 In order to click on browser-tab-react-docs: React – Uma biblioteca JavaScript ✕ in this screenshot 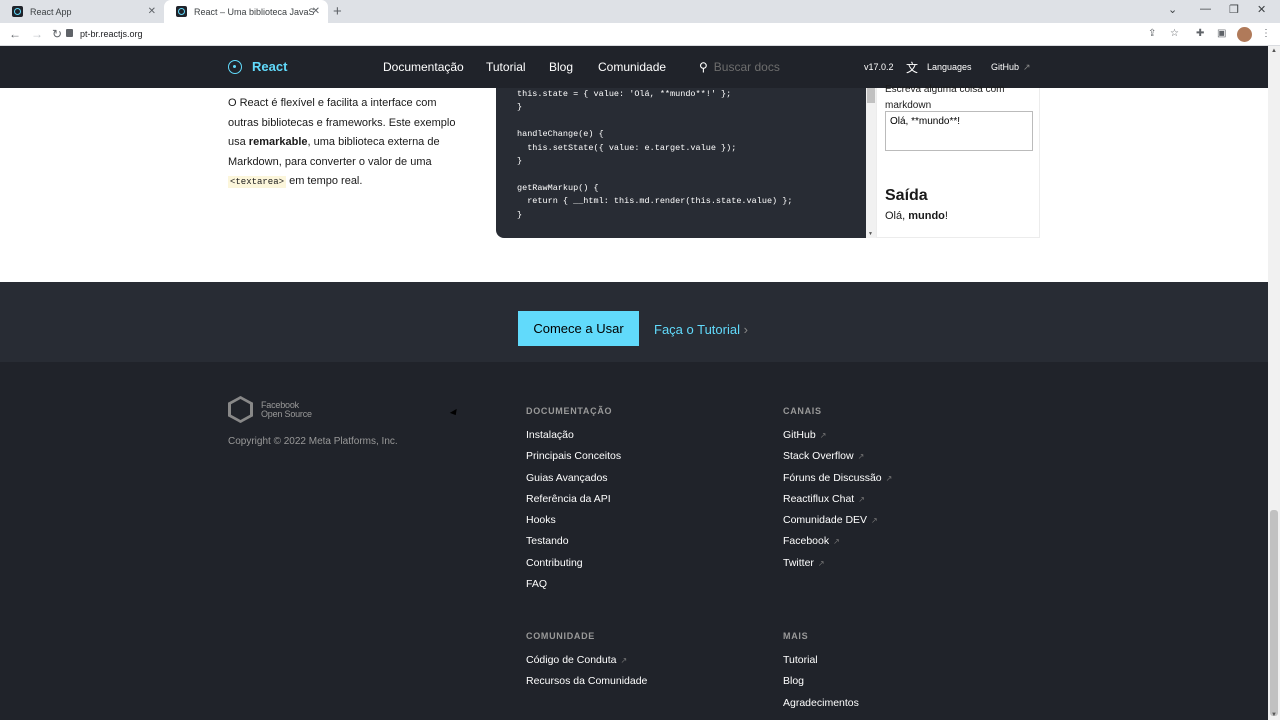, I will do `click(246, 11)`.